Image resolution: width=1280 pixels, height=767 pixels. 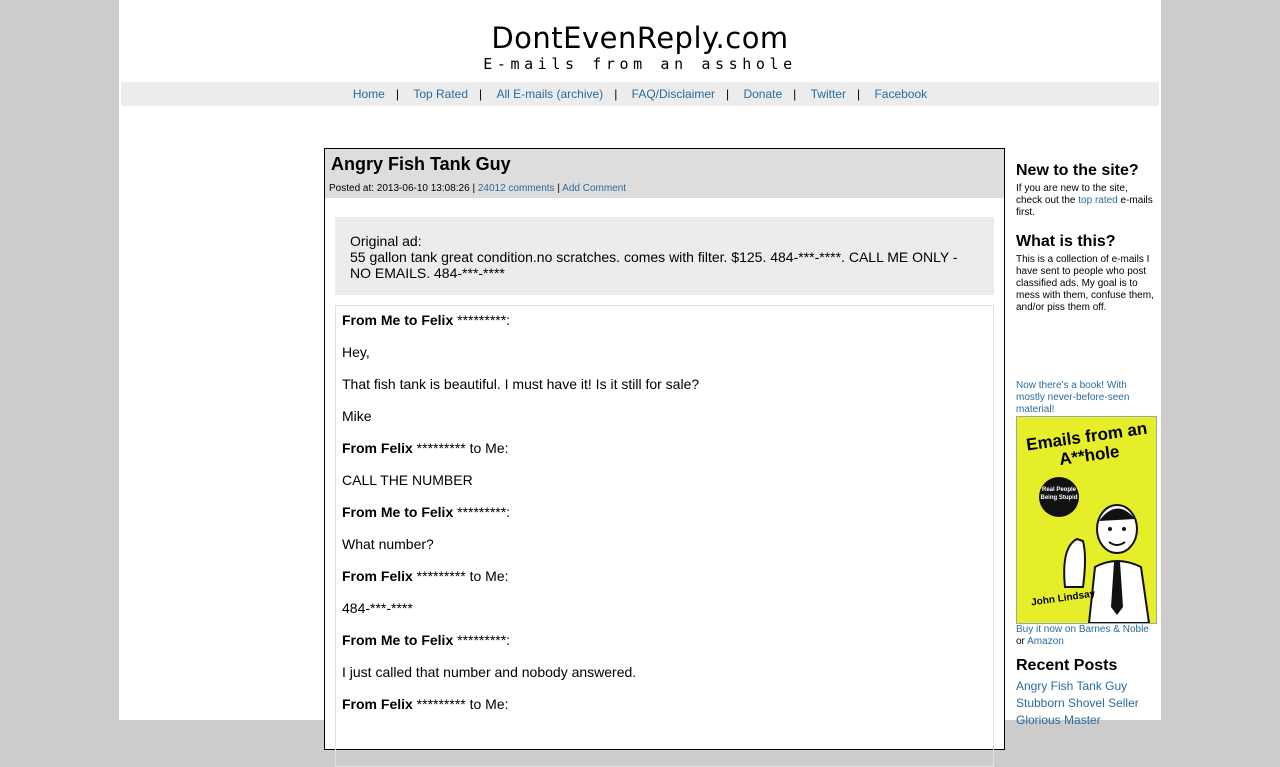 I want to click on email-body-line: What number?, so click(x=388, y=544).